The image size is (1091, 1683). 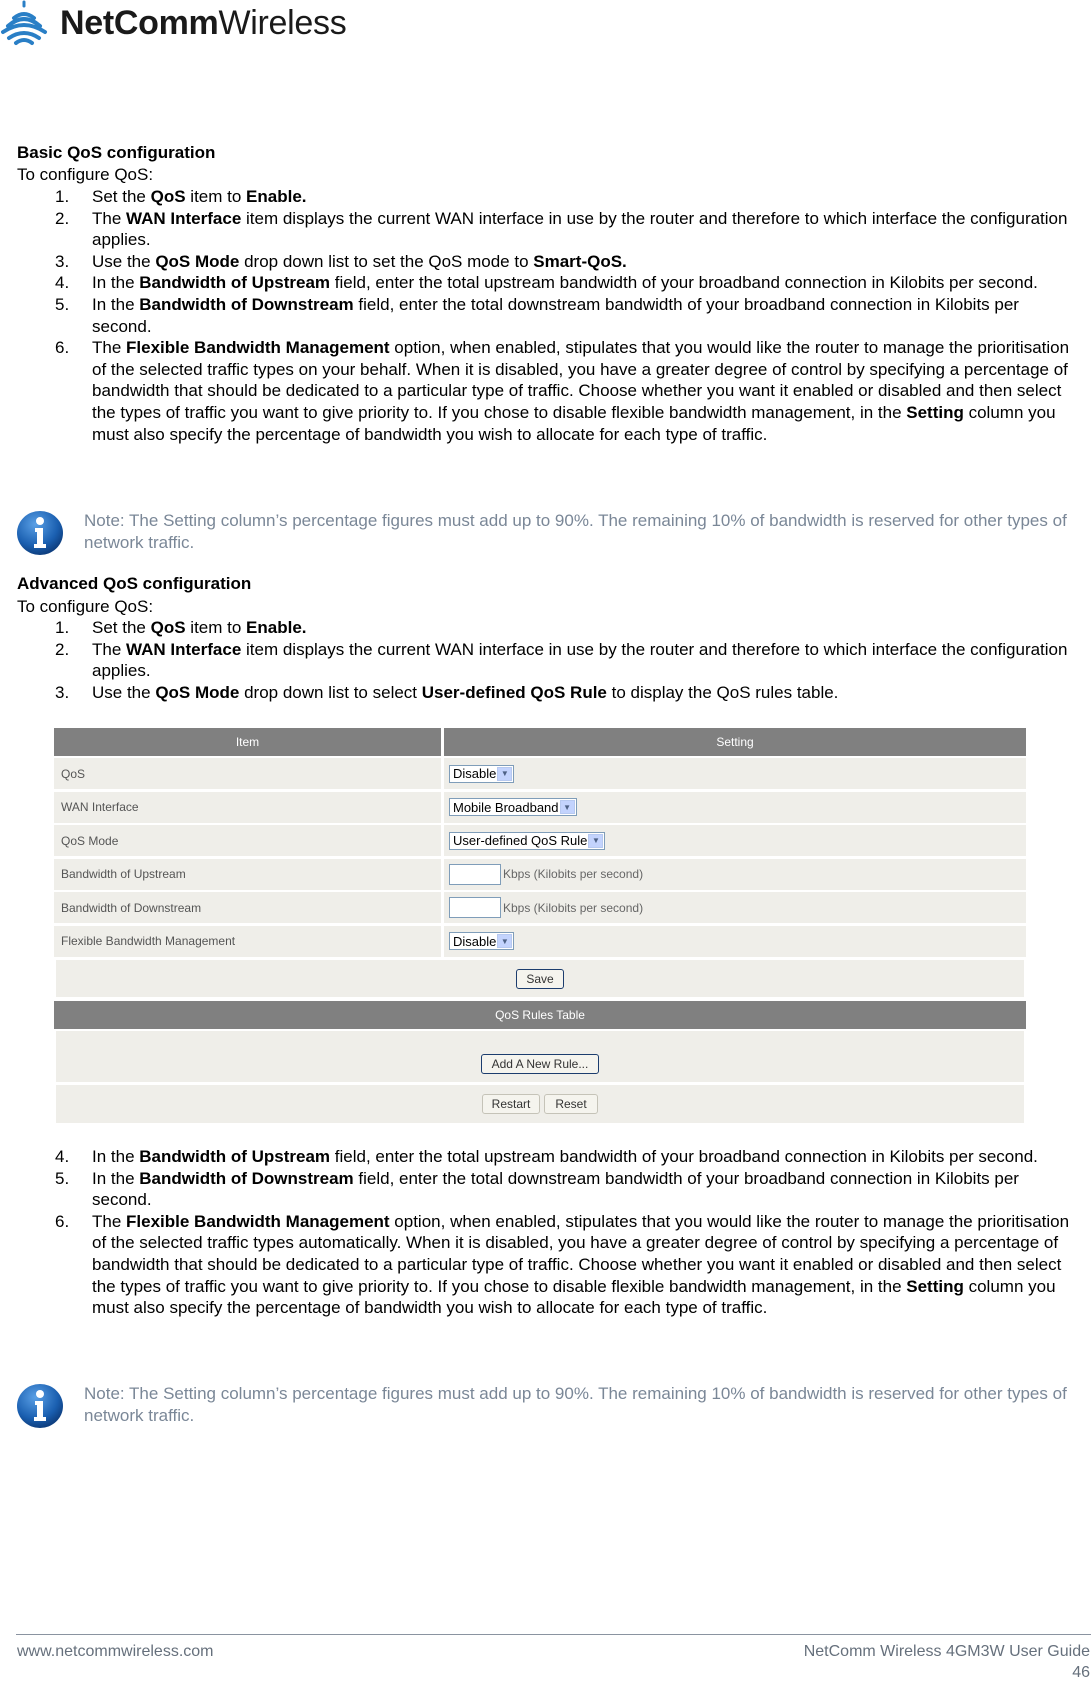 What do you see at coordinates (115, 1651) in the screenshot?
I see `footer-website: www.netcommwireless.com` at bounding box center [115, 1651].